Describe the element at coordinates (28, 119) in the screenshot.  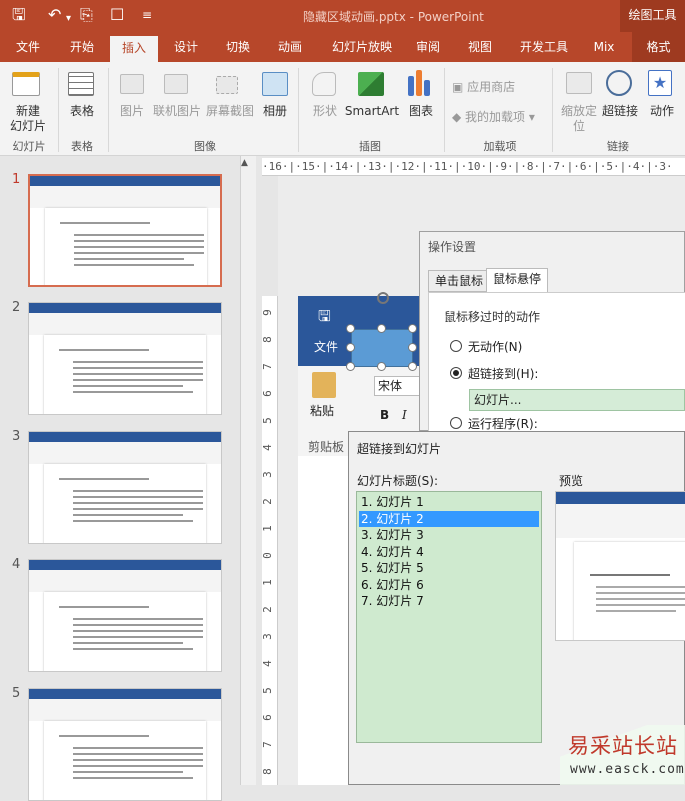
I see `new-slide-button: 新建 幻灯片` at that location.